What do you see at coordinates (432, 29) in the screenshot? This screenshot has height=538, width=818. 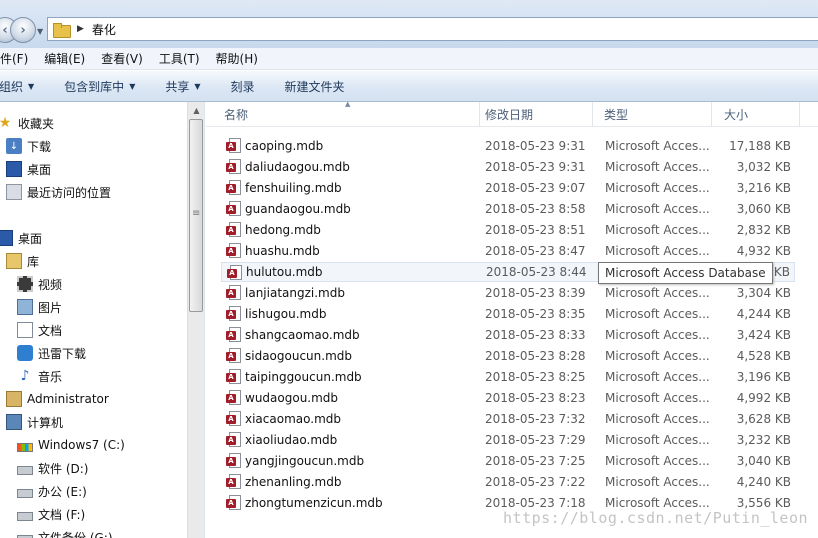 I see `address-bar: ▶ 春化` at bounding box center [432, 29].